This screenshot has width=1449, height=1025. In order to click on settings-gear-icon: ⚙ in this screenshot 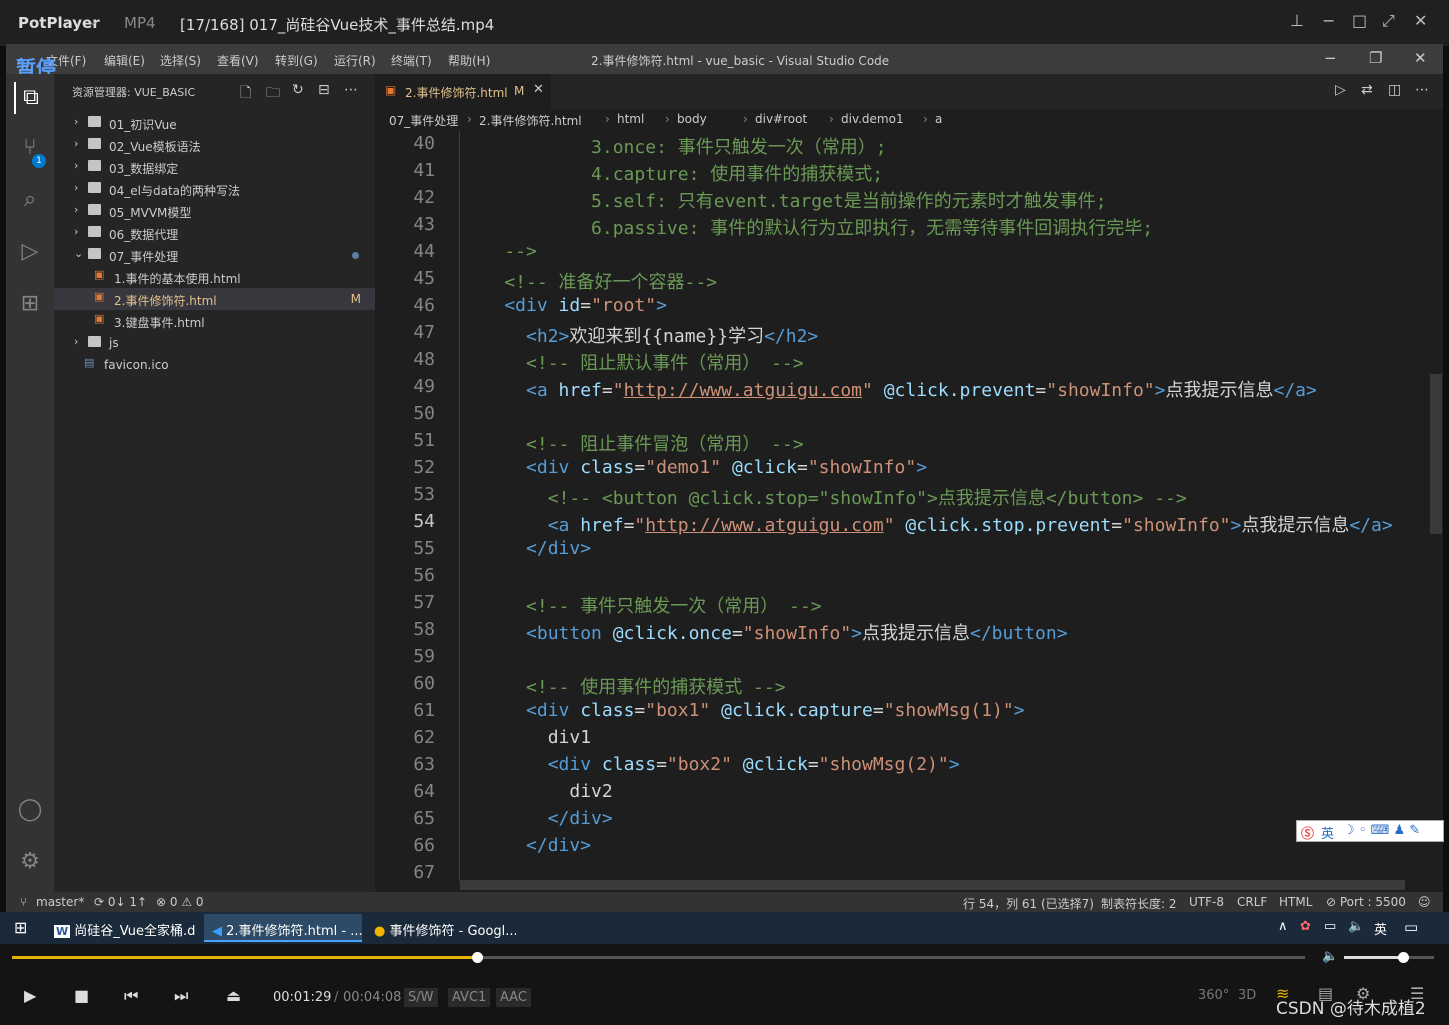, I will do `click(30, 862)`.